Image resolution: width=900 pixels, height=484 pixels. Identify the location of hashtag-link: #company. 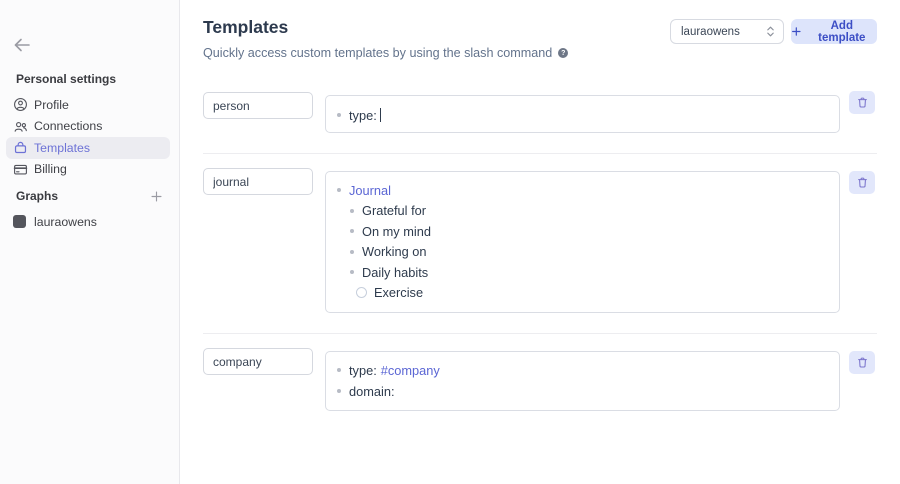
(410, 370).